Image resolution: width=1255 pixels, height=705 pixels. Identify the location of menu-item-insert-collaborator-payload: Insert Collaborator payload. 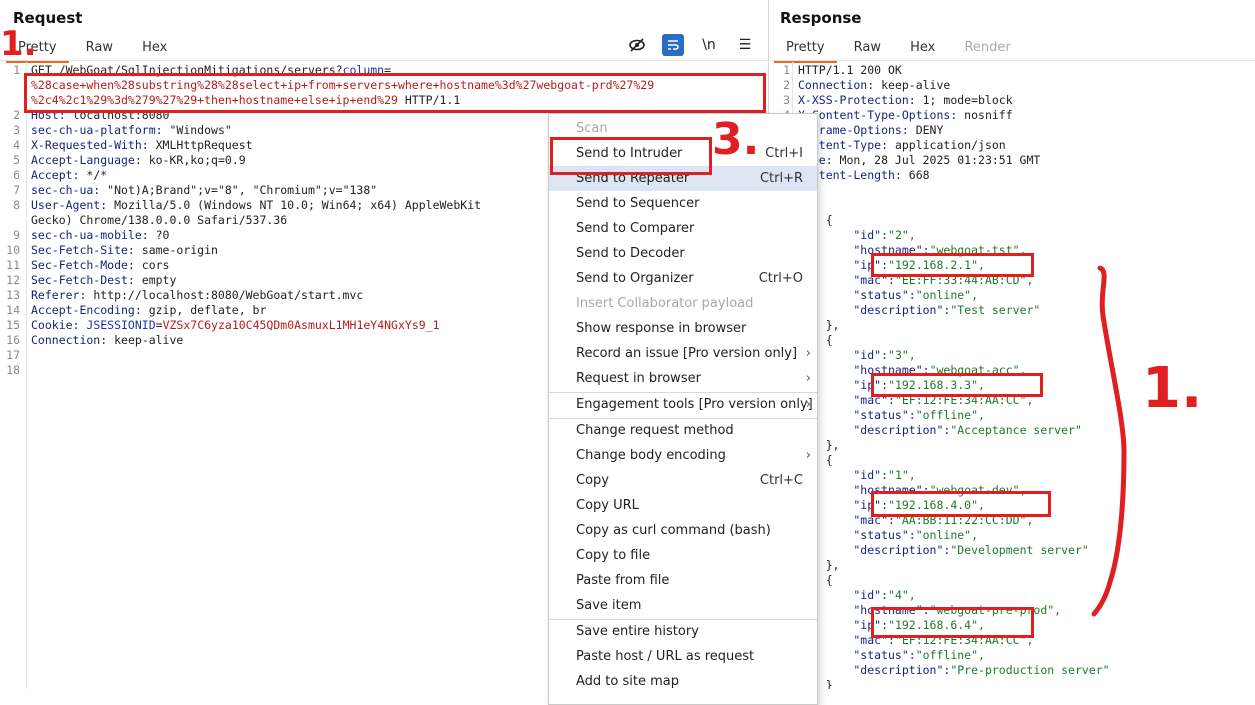
(683, 303).